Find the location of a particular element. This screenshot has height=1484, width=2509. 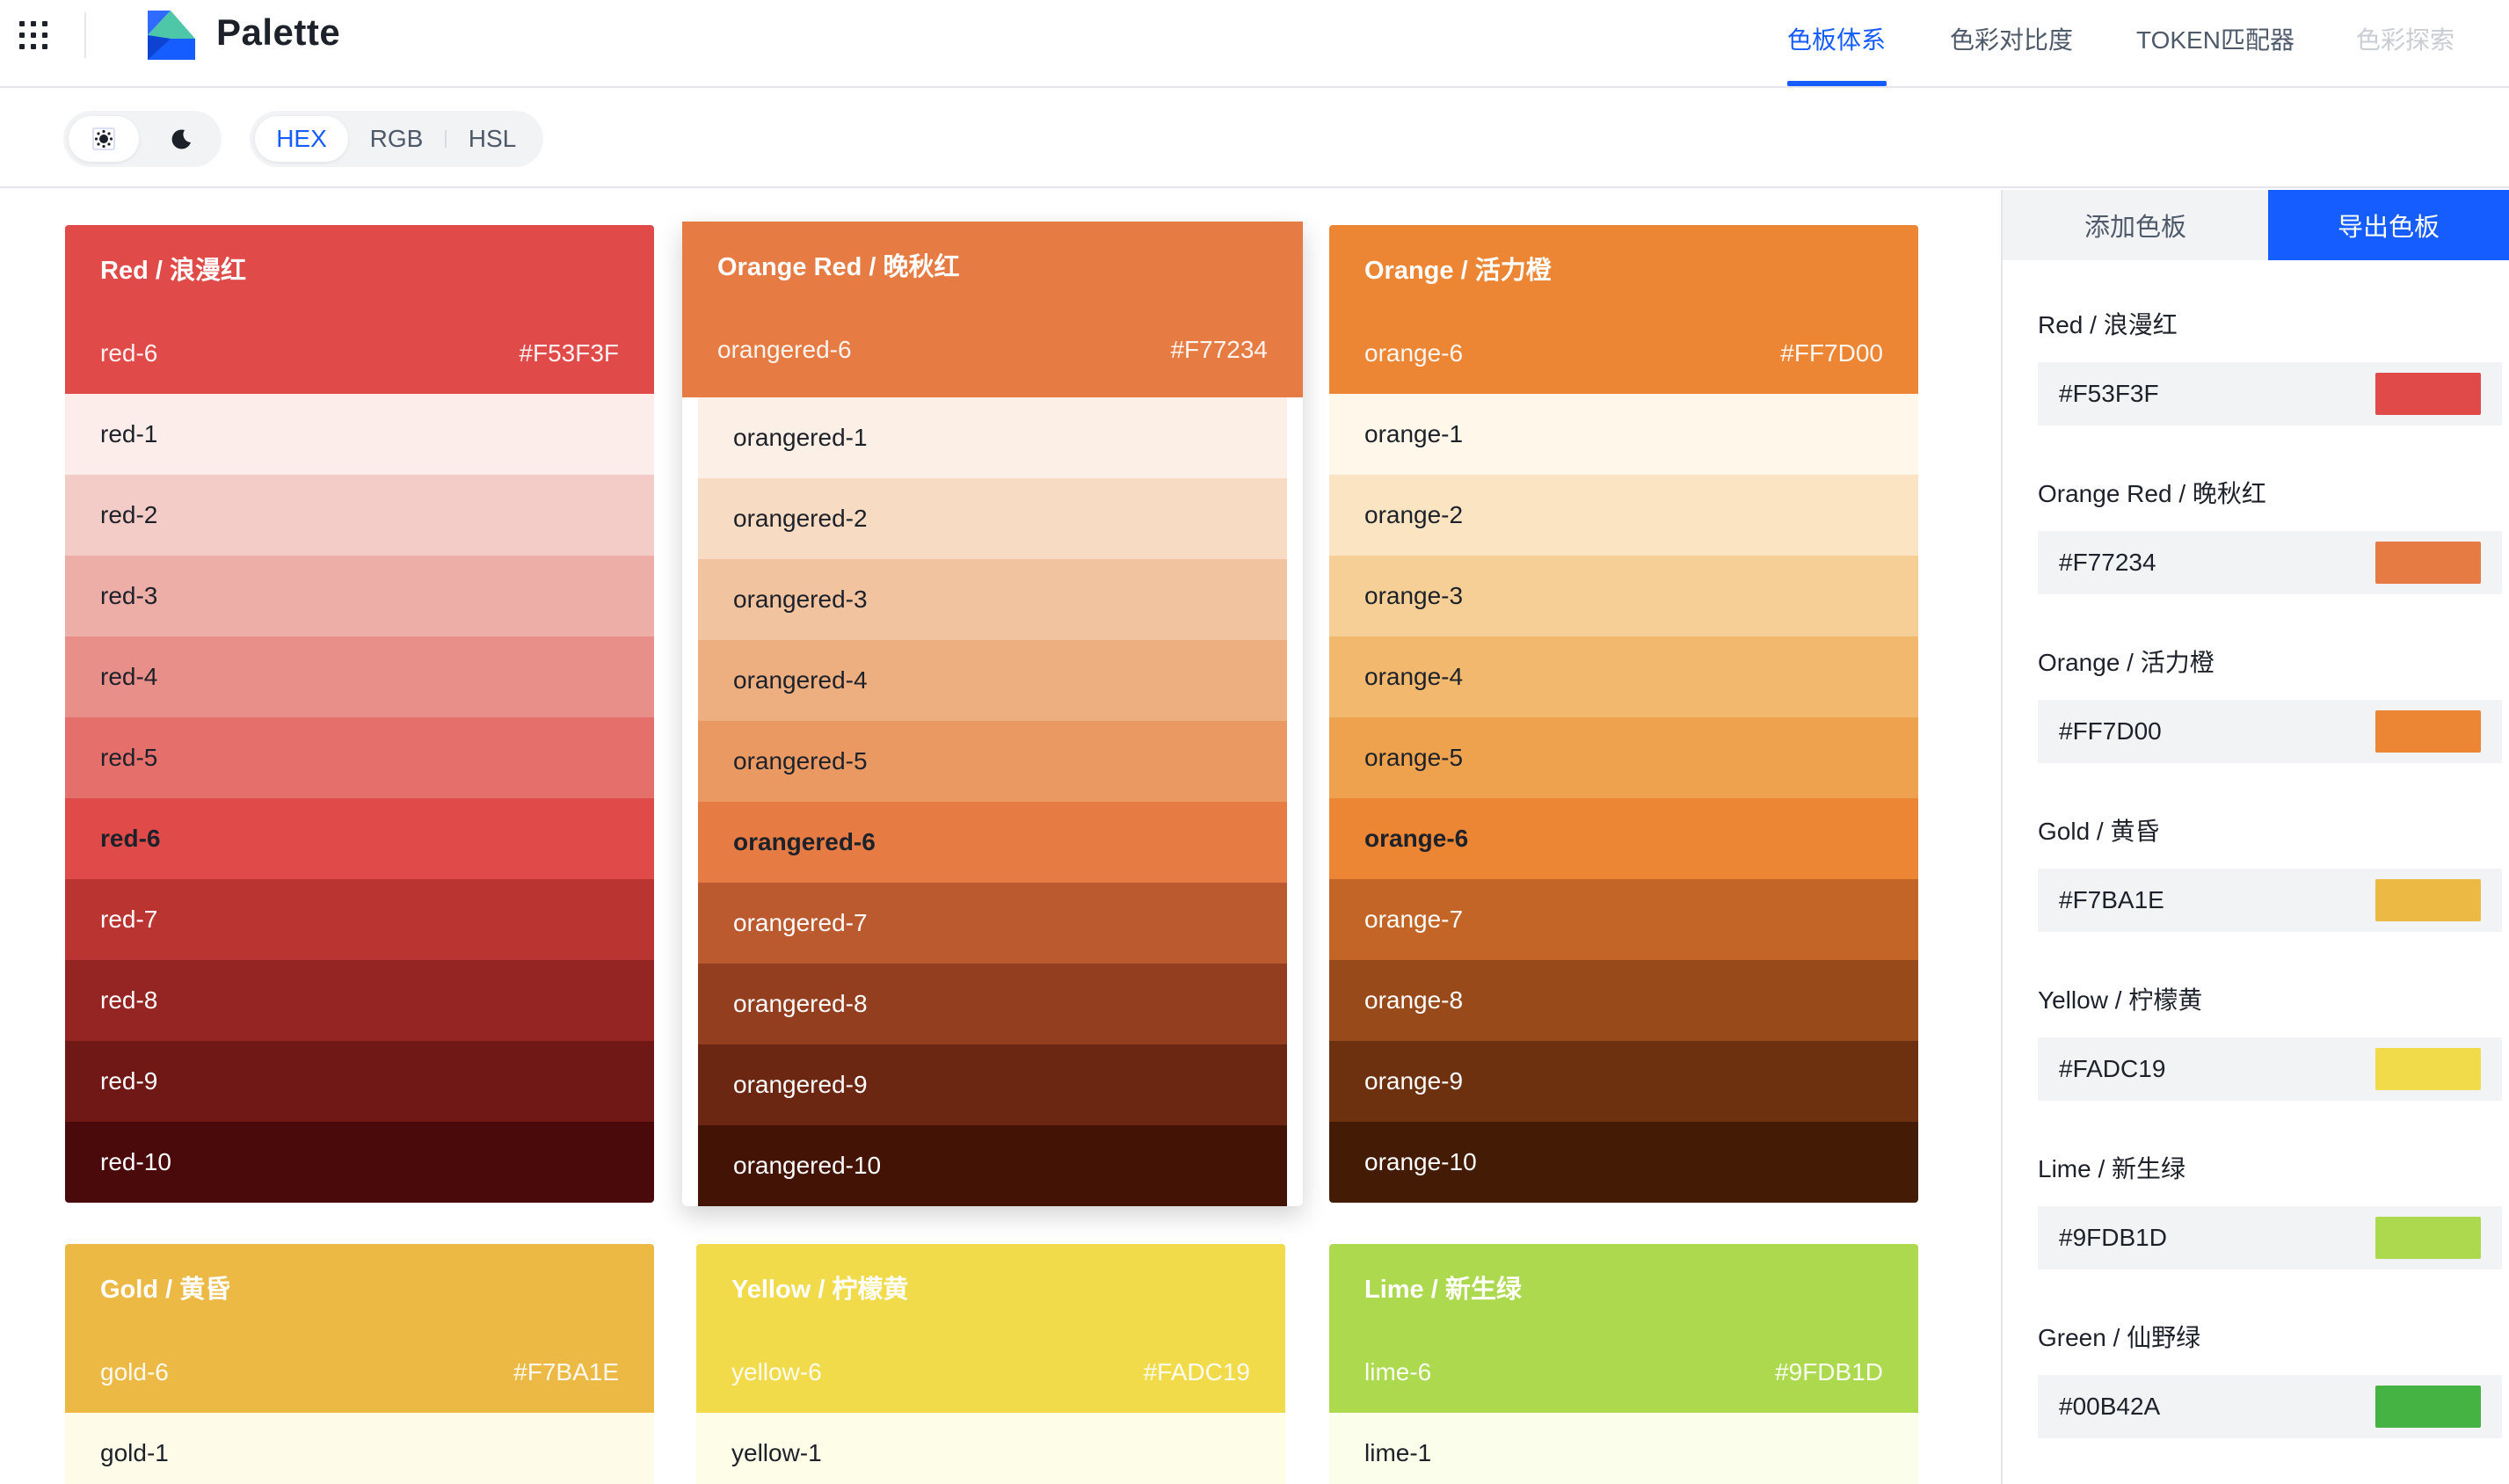

color-swatch: orange-7 is located at coordinates (1623, 919).